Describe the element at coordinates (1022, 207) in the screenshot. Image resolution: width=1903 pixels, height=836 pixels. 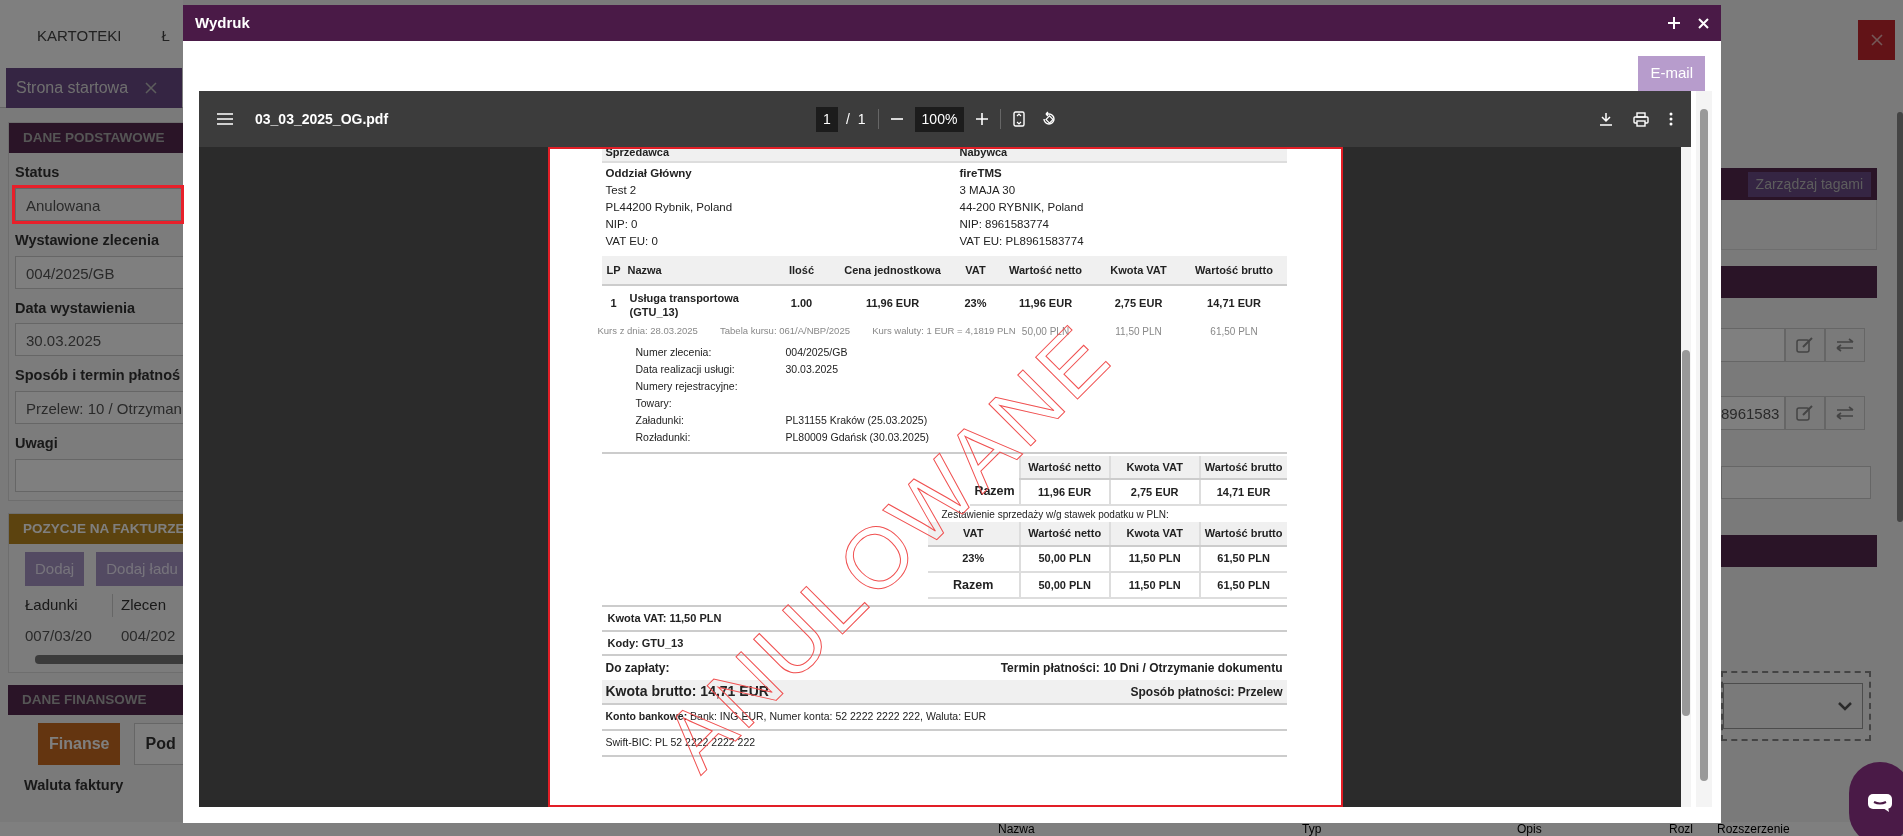
I see `address-line: 44-200 RYBNIK, Poland` at that location.